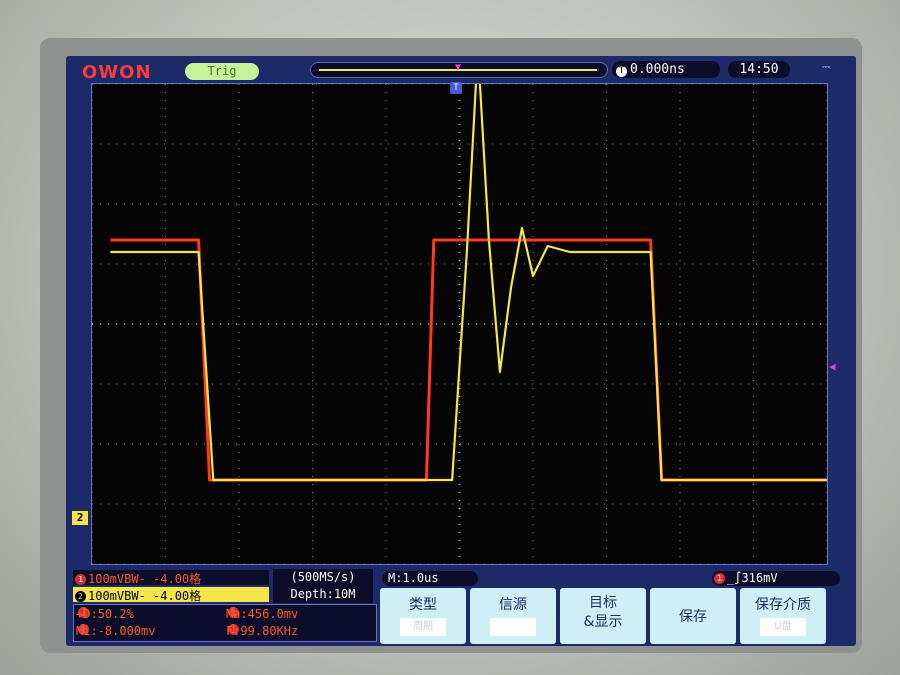  What do you see at coordinates (719, 578) in the screenshot?
I see `trigger-source-badge: 1` at bounding box center [719, 578].